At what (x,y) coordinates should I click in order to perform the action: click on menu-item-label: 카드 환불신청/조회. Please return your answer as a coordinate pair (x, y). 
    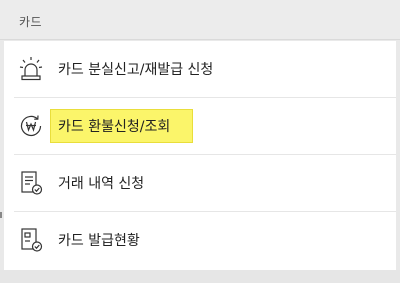
    Looking at the image, I should click on (114, 127).